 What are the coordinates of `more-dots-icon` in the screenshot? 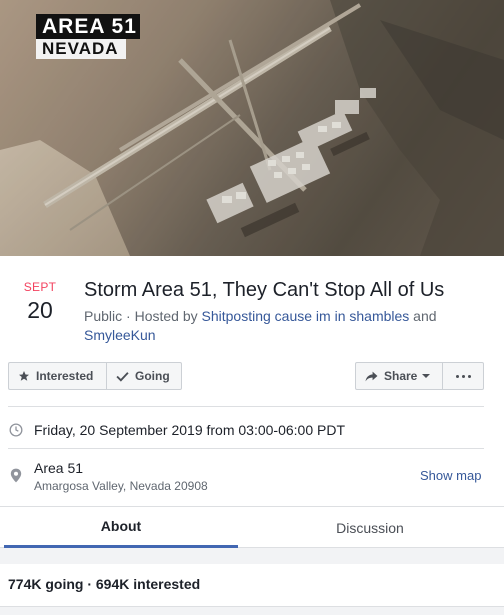 It's located at (463, 376).